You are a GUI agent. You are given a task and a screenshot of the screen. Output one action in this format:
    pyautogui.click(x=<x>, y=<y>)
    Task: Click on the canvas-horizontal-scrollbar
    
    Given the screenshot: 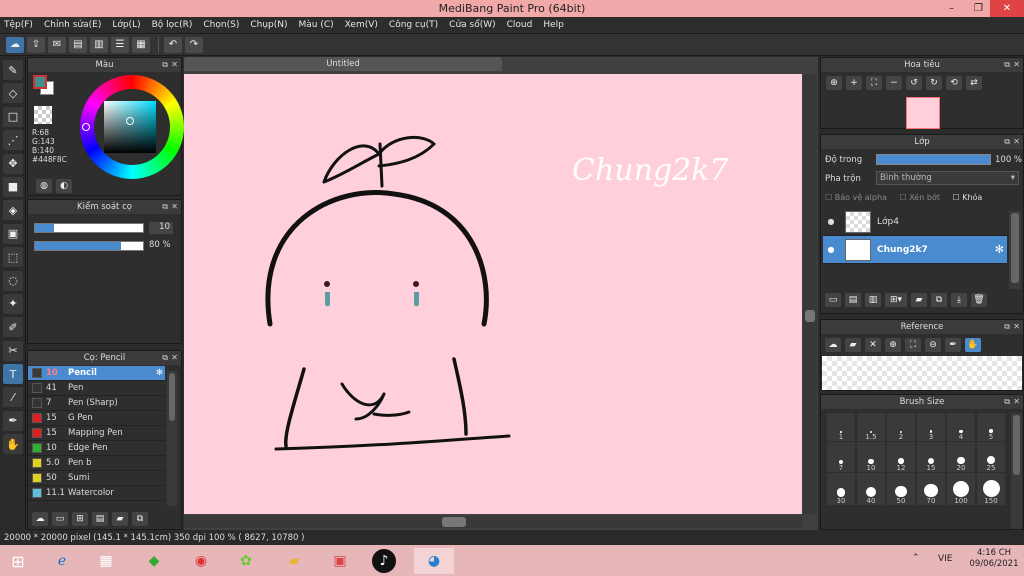 What is the action you would take?
    pyautogui.click(x=493, y=522)
    